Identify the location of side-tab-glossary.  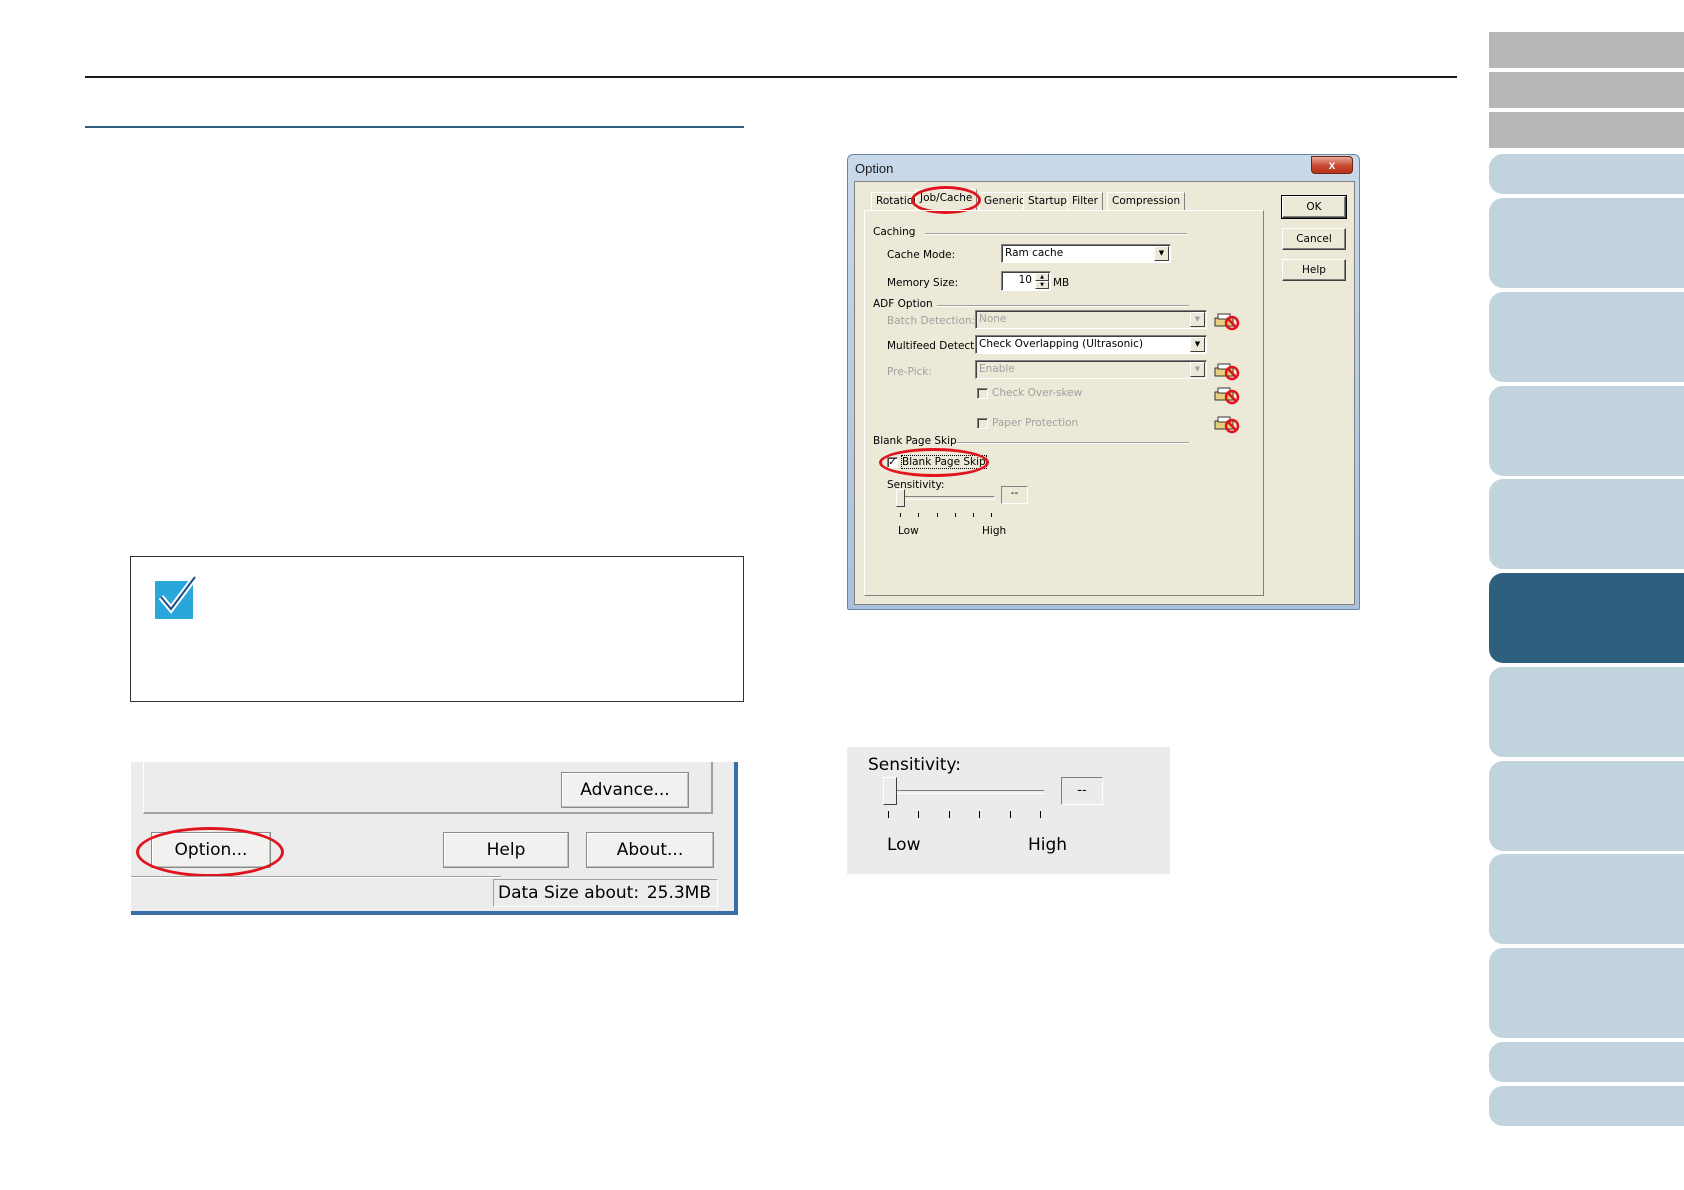
(1586, 1106).